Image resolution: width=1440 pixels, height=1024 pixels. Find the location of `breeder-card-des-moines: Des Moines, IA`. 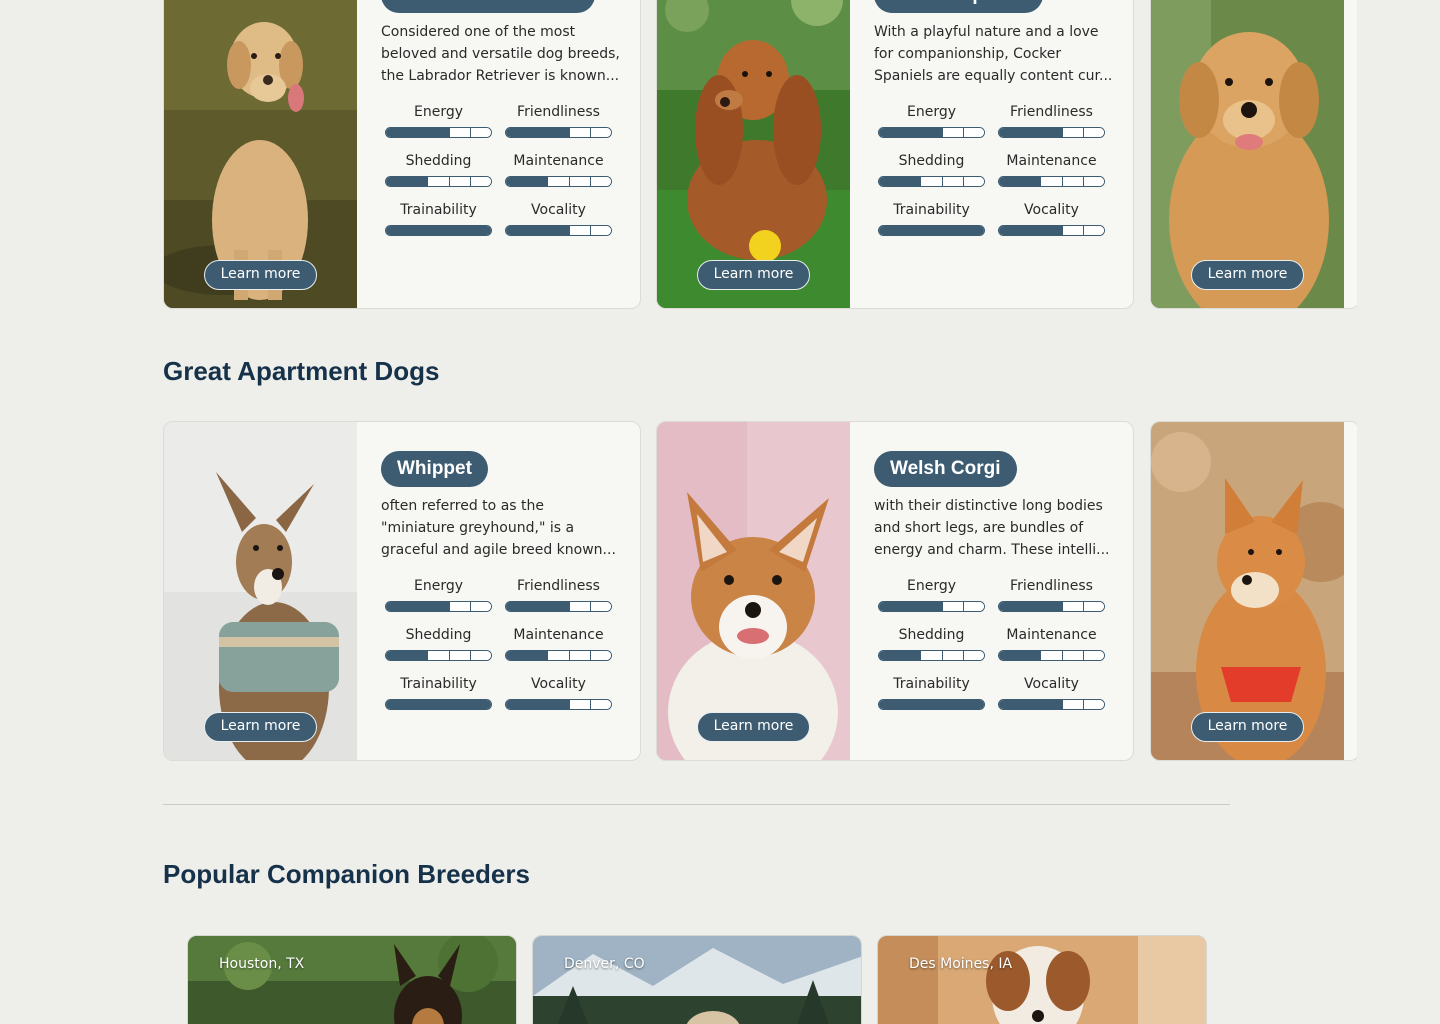

breeder-card-des-moines: Des Moines, IA is located at coordinates (1042, 979).